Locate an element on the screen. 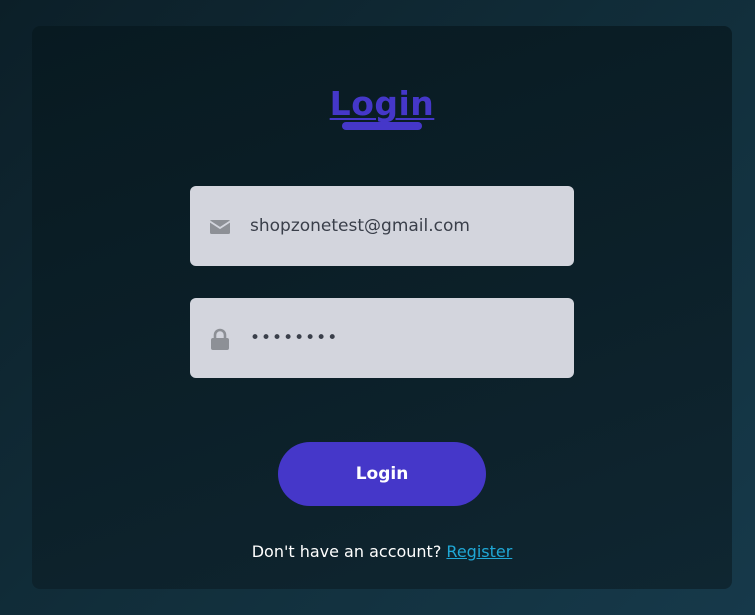 Image resolution: width=755 pixels, height=615 pixels. email-field is located at coordinates (382, 226).